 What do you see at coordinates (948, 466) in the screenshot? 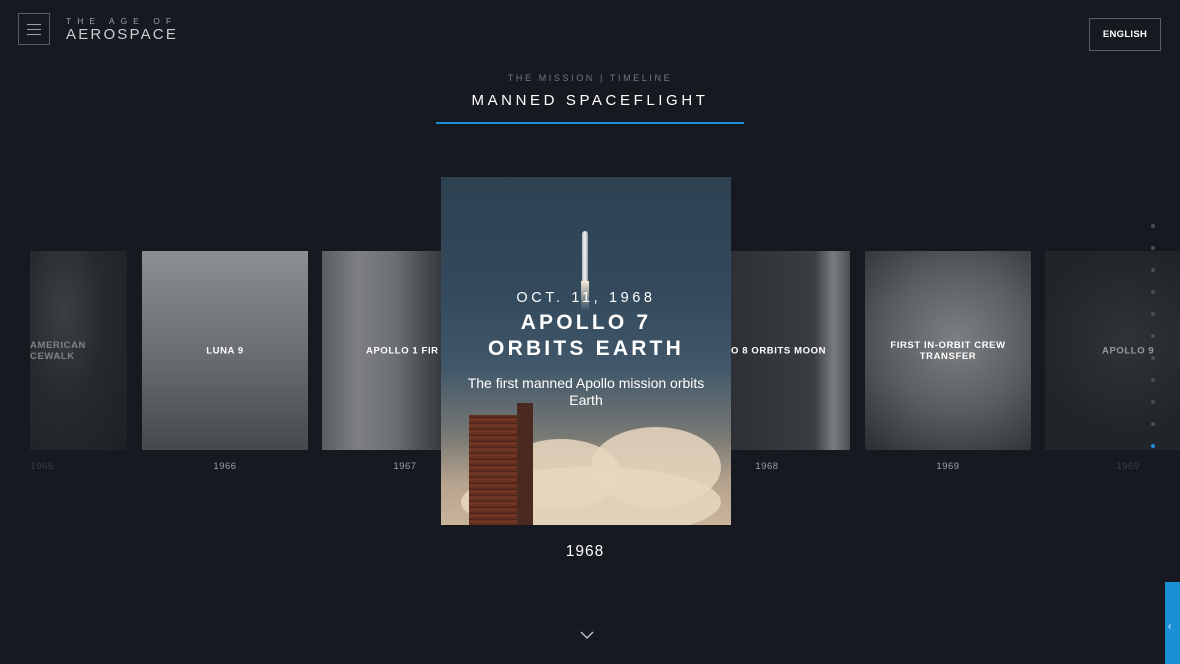
I see `card-year: 1969` at bounding box center [948, 466].